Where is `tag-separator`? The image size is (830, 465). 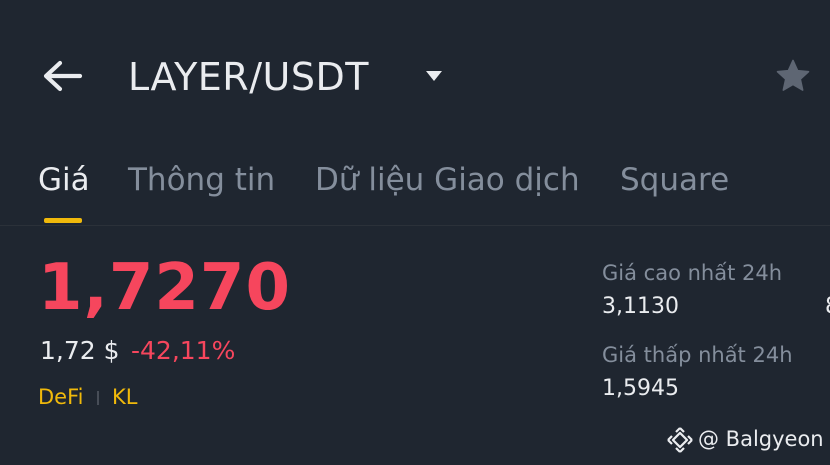
tag-separator is located at coordinates (98, 398).